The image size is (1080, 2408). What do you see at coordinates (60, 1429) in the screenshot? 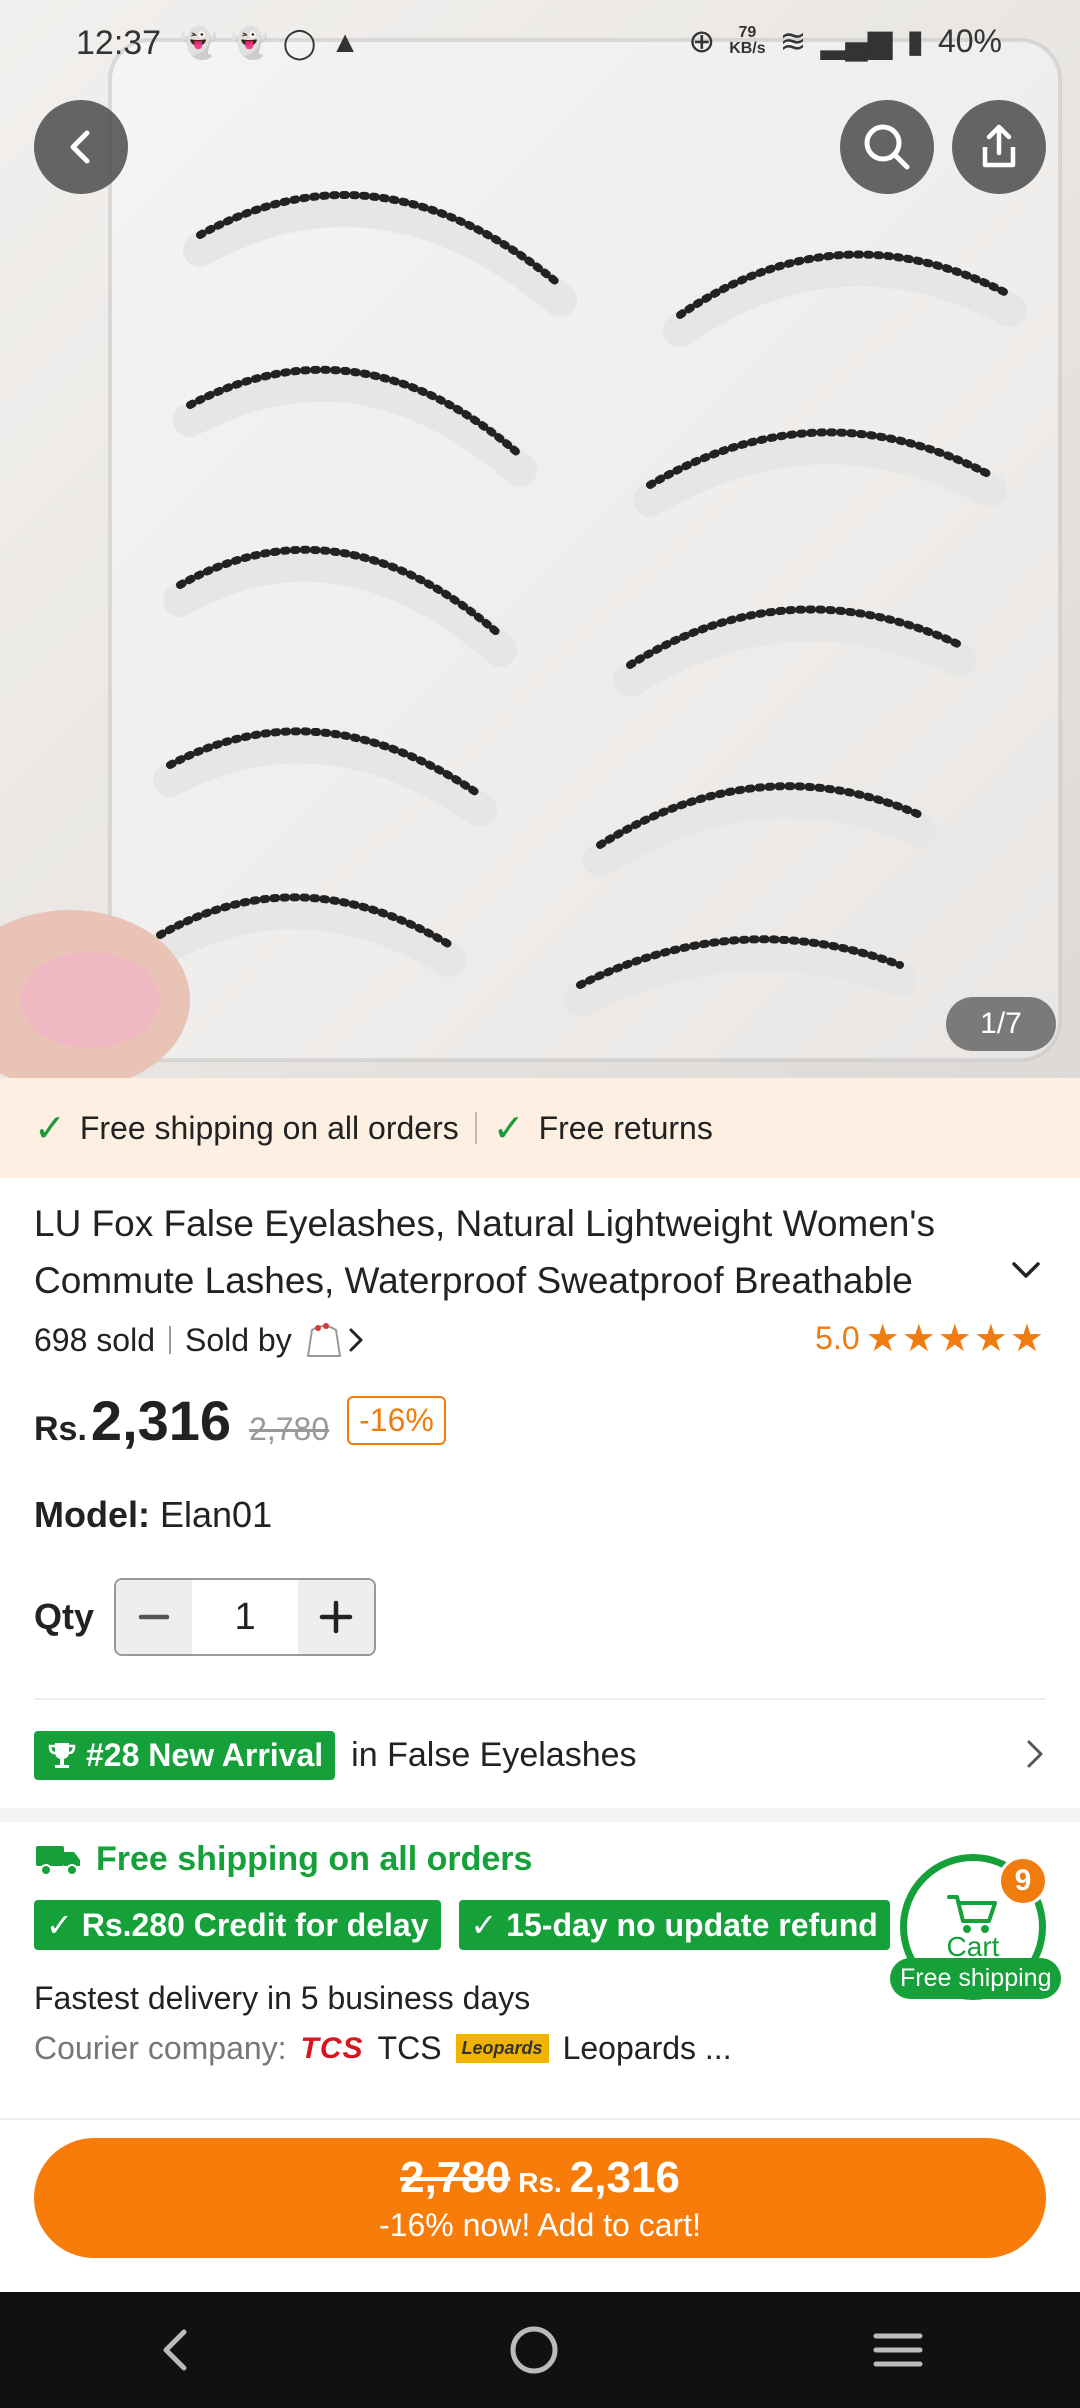
I see `currency: Rs.` at bounding box center [60, 1429].